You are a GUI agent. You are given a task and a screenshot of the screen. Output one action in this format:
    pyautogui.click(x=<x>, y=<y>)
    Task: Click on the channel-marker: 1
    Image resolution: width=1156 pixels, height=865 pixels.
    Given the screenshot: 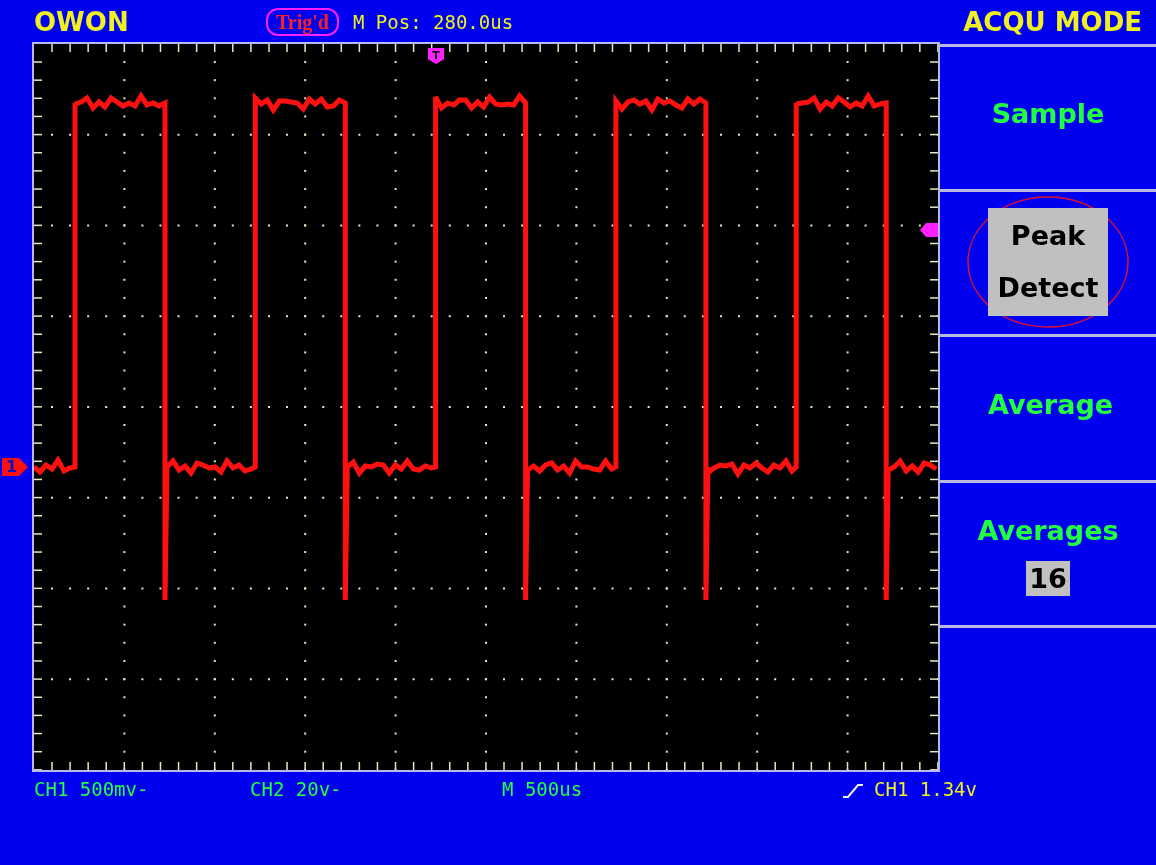 What is the action you would take?
    pyautogui.click(x=15, y=467)
    